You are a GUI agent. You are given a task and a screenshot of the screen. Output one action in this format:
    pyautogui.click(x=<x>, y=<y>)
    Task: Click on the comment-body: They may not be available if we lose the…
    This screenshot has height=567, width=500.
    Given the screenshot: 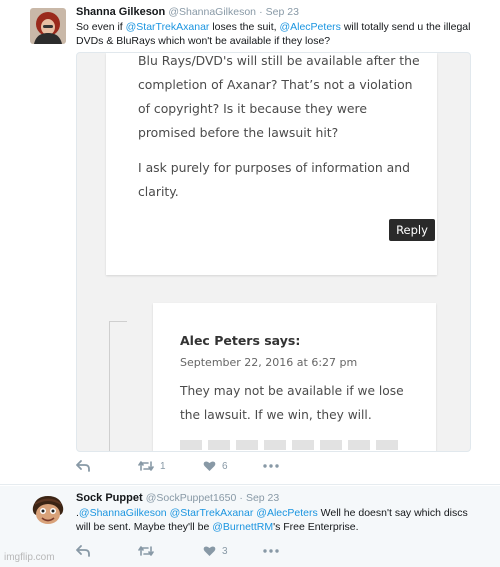 What is the action you would take?
    pyautogui.click(x=300, y=403)
    